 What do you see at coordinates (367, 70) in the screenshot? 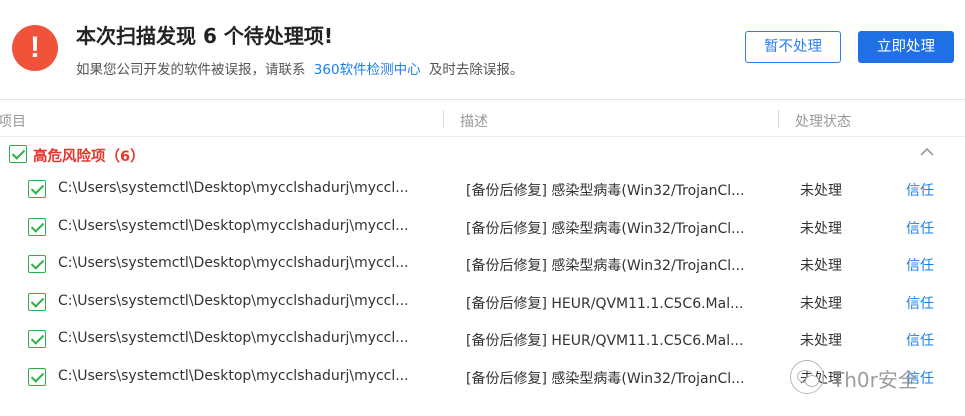
I see `software-detection-center-link: 360软件检测中心` at bounding box center [367, 70].